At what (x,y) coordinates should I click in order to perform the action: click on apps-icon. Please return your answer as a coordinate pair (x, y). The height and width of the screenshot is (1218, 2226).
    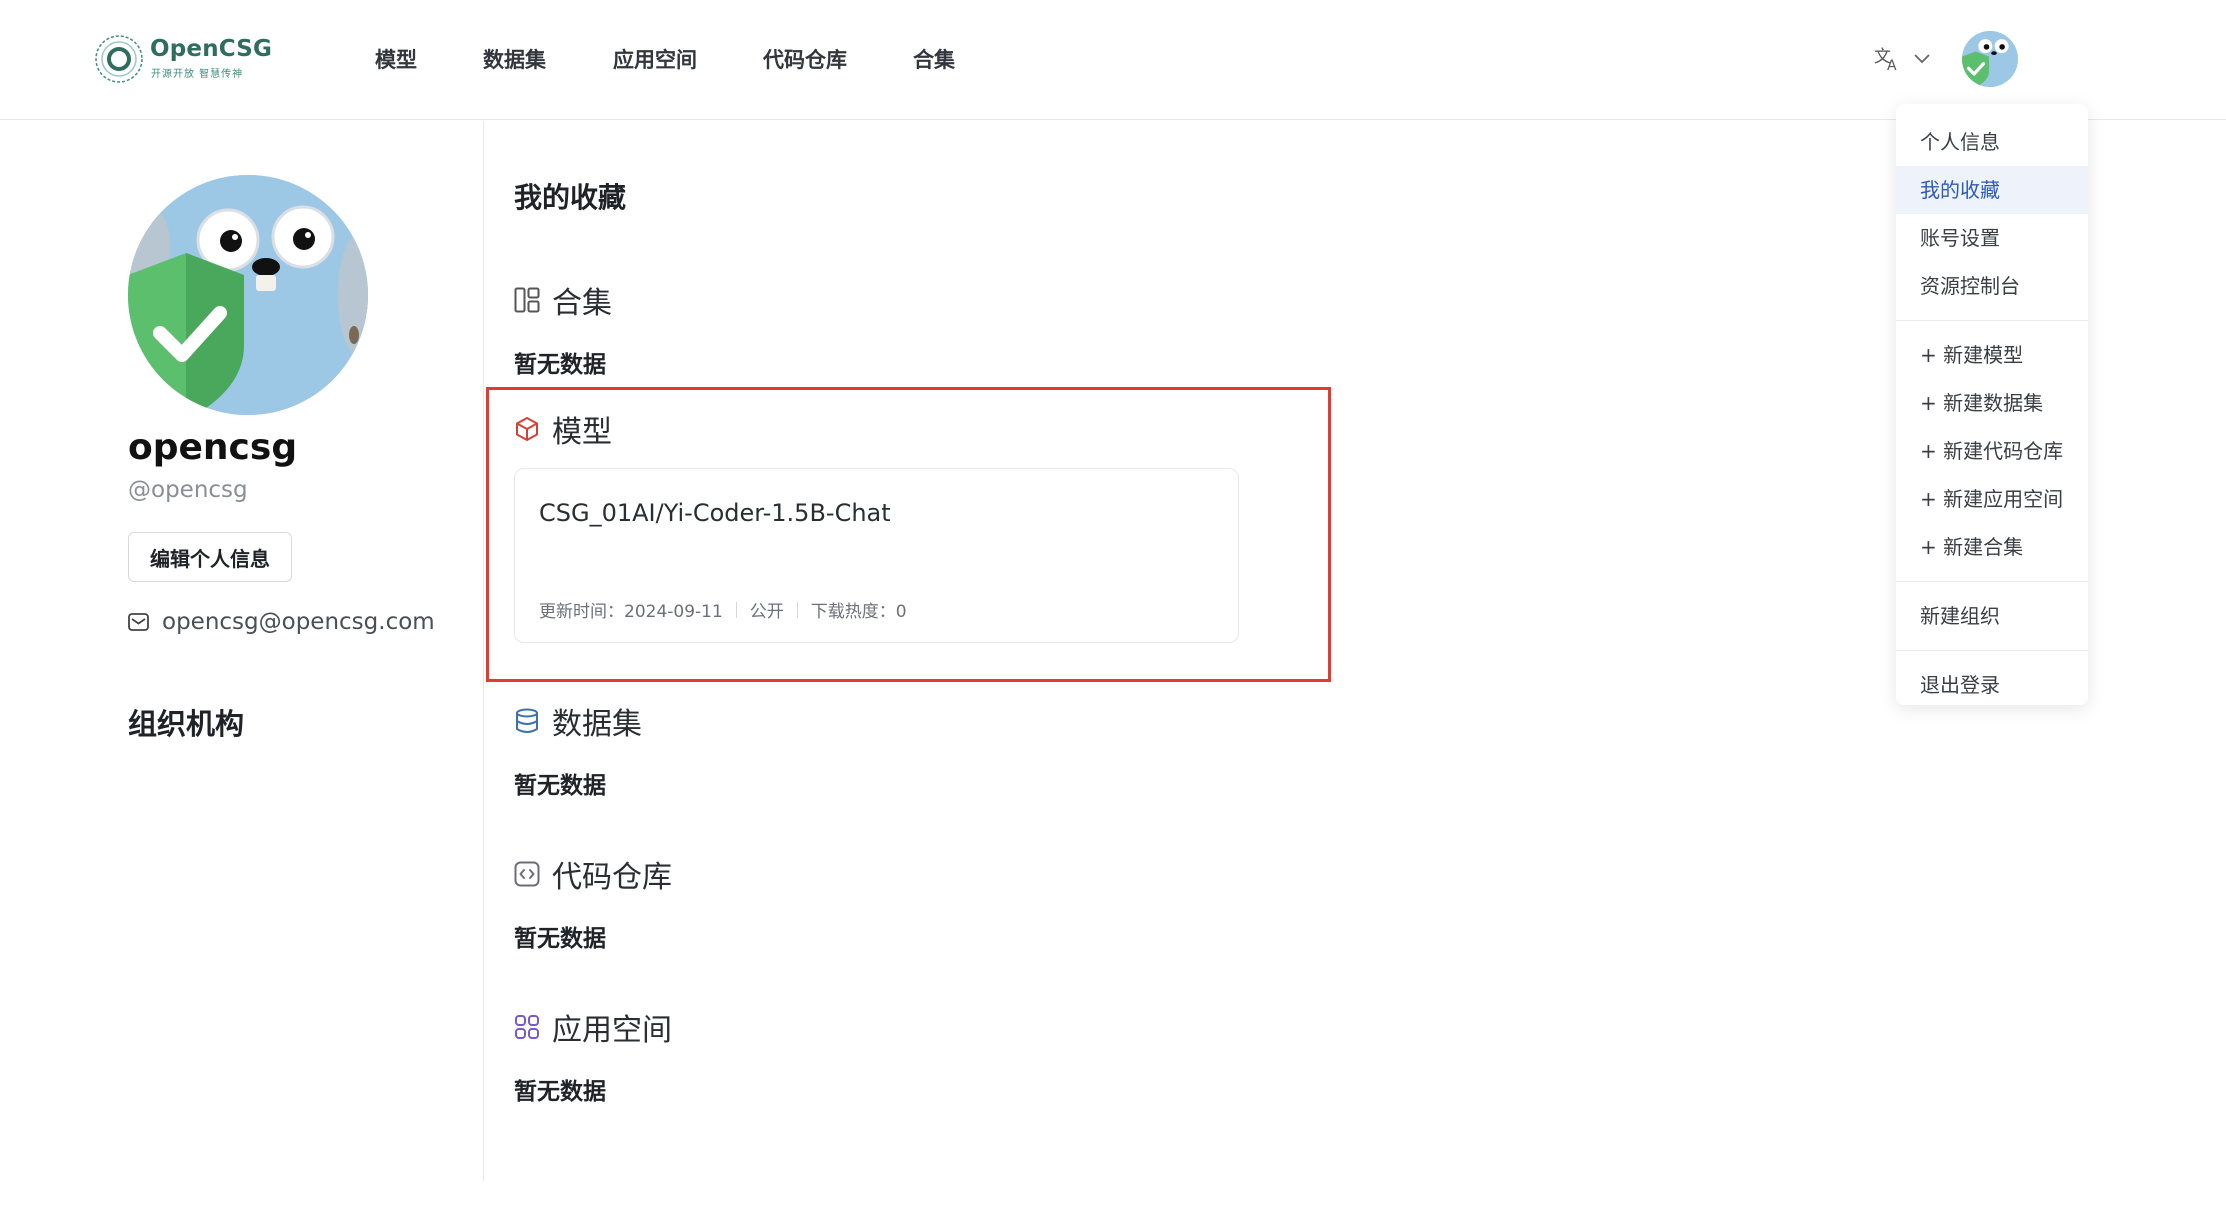
    Looking at the image, I should click on (527, 1027).